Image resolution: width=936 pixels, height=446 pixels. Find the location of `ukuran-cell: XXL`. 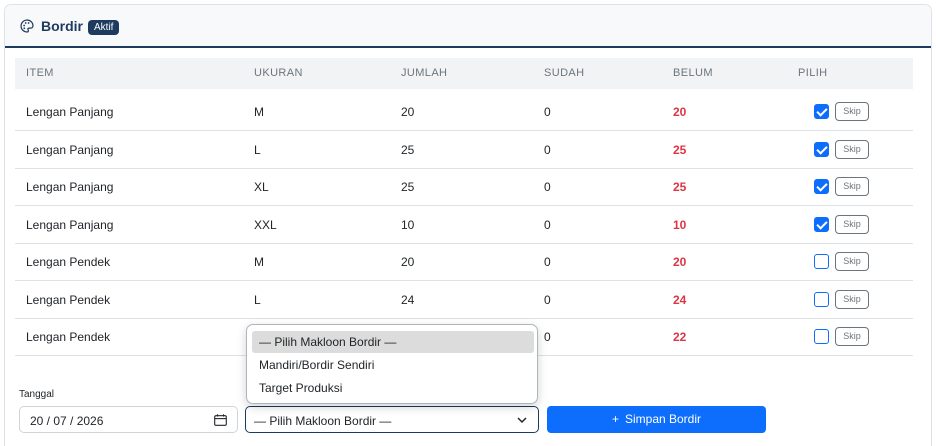

ukuran-cell: XXL is located at coordinates (265, 225).